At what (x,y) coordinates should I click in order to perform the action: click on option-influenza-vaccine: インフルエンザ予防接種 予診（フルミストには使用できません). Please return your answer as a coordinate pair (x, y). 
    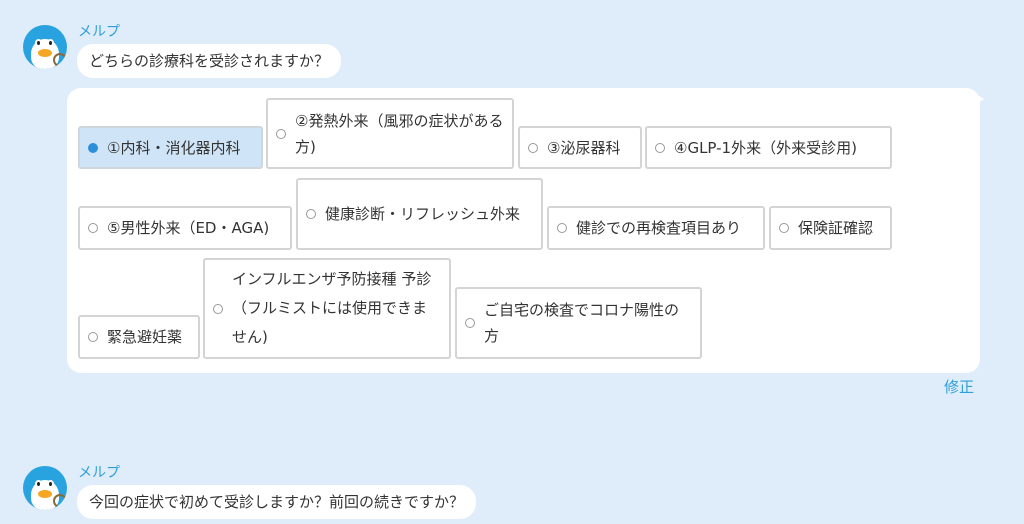
    Looking at the image, I should click on (327, 308).